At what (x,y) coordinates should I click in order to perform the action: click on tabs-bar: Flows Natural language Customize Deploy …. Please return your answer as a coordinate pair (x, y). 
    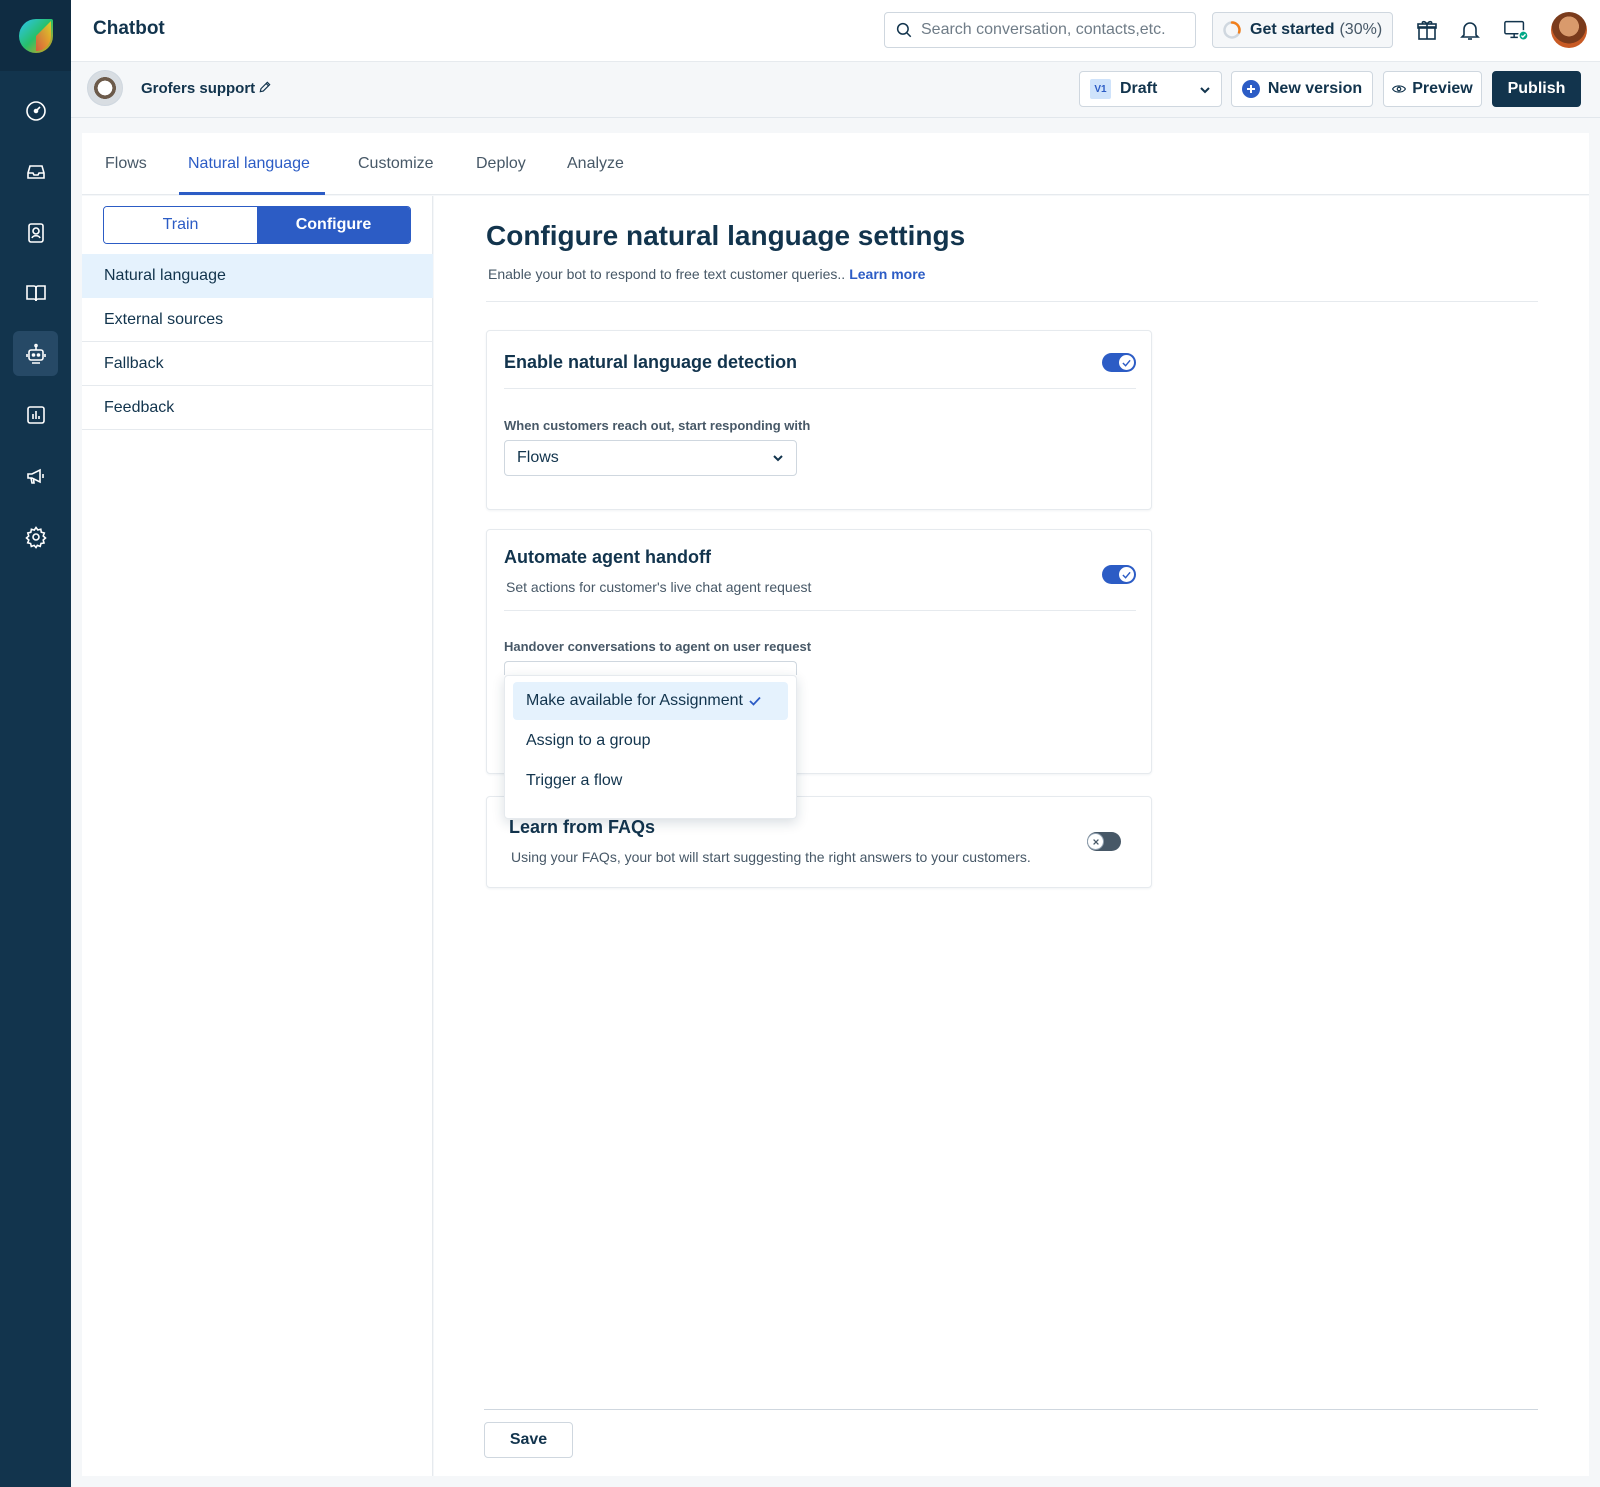
    Looking at the image, I should click on (835, 164).